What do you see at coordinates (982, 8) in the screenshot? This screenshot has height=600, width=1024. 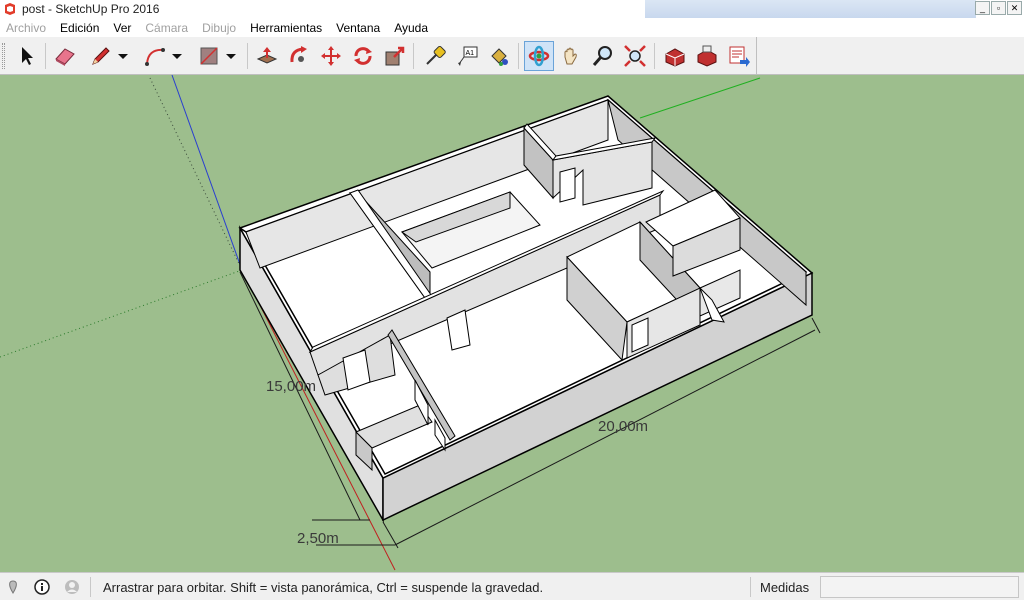 I see `minimize-button: _` at bounding box center [982, 8].